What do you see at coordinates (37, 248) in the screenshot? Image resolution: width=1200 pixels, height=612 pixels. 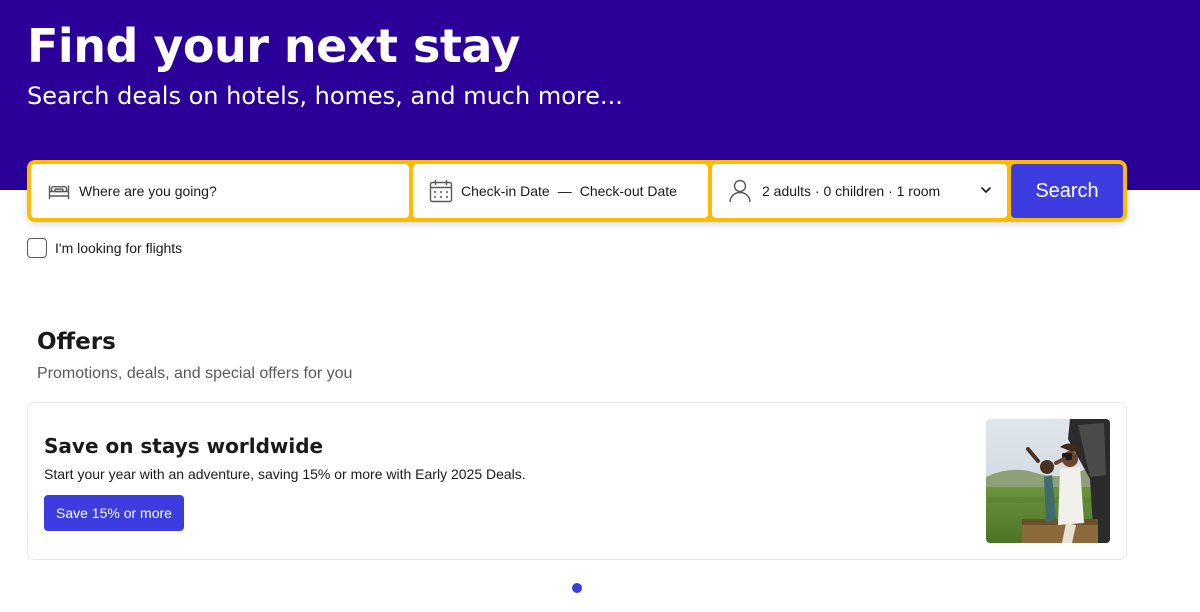 I see `flights-checkbox` at bounding box center [37, 248].